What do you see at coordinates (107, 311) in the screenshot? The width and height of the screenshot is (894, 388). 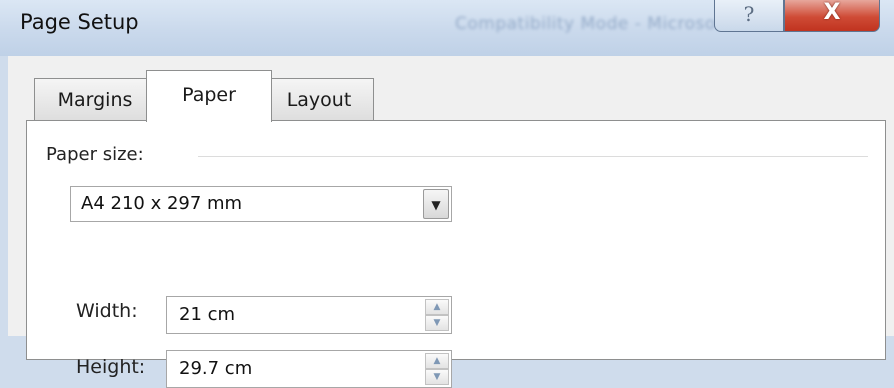 I see `width-label: Width:` at bounding box center [107, 311].